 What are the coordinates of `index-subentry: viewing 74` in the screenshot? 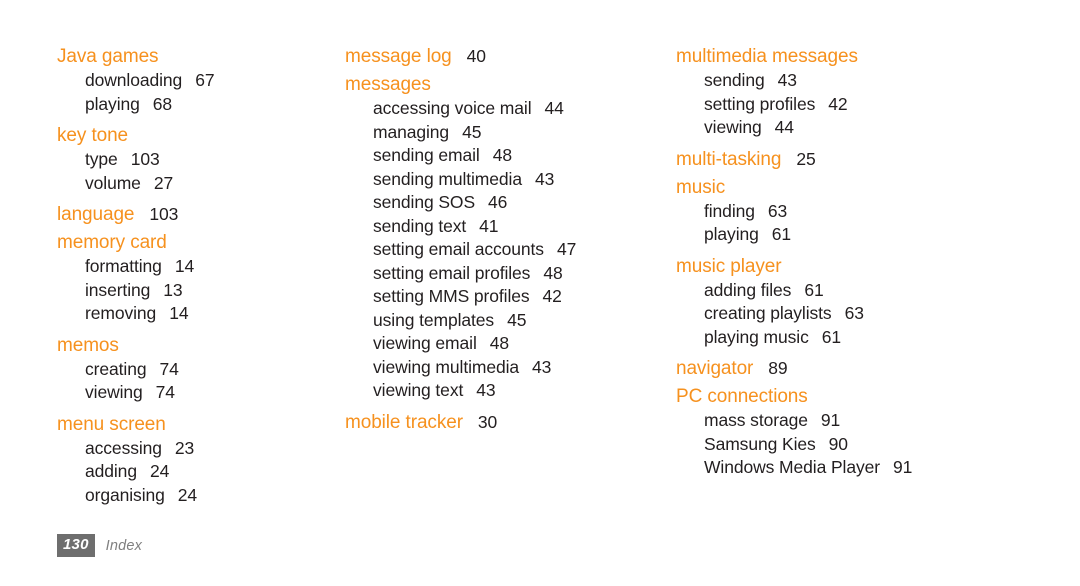 It's located at (195, 393).